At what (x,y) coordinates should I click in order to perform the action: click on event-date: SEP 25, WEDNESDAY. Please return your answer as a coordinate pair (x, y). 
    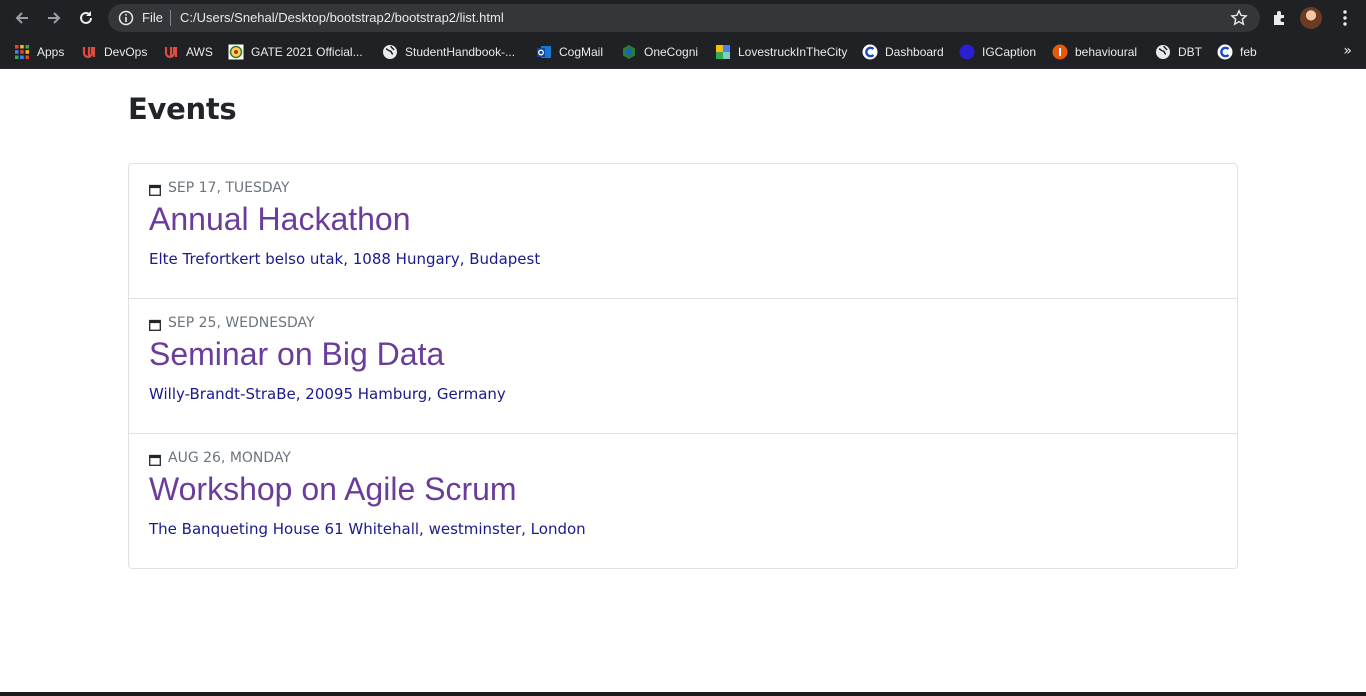
    Looking at the image, I should click on (232, 323).